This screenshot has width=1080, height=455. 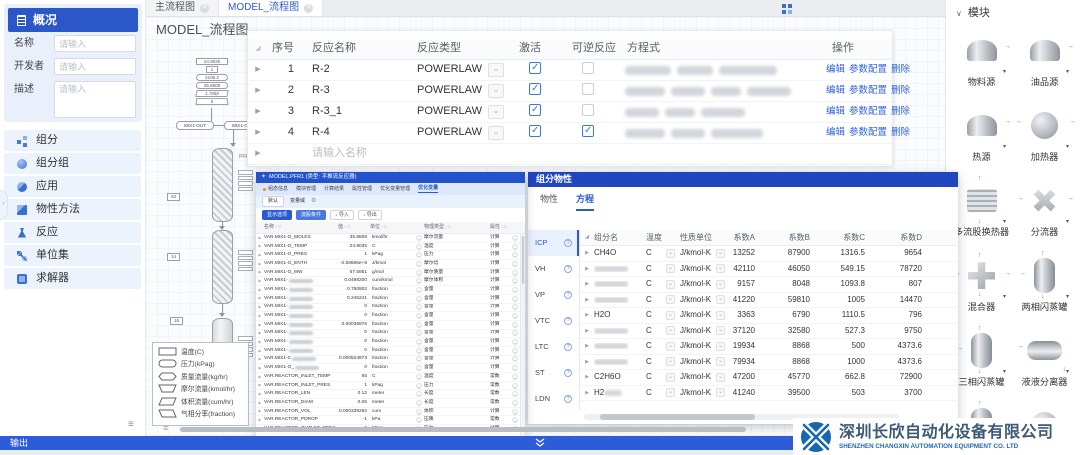 I want to click on tab-close-icon: ✕, so click(x=309, y=8).